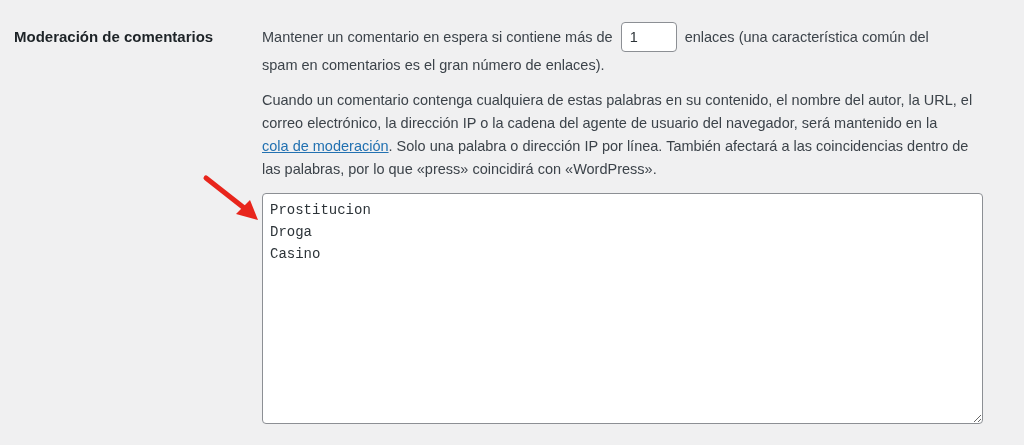  What do you see at coordinates (648, 37) in the screenshot?
I see `number-field: 1` at bounding box center [648, 37].